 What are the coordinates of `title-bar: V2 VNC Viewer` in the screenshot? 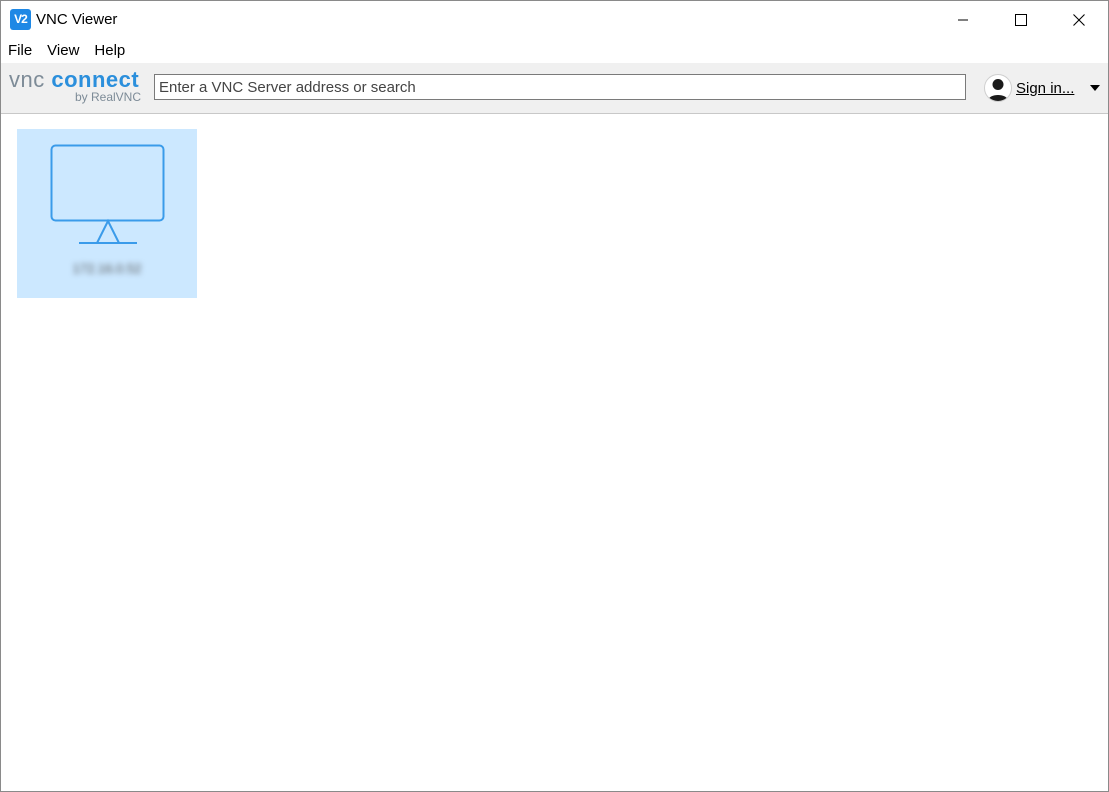 It's located at (554, 20).